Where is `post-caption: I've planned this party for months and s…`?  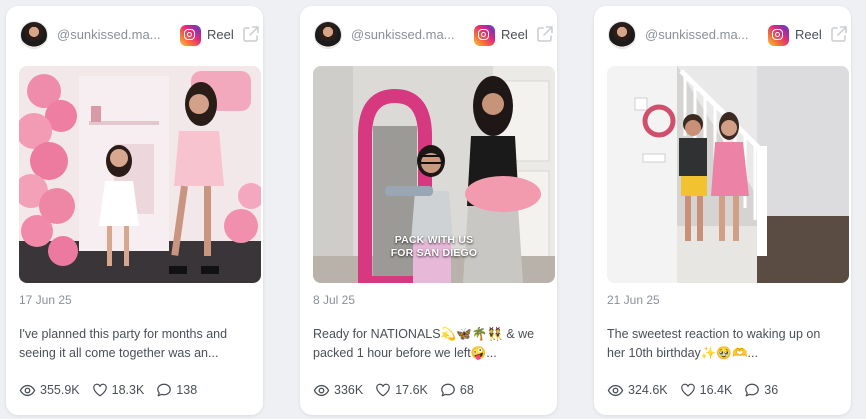 post-caption: I've planned this party for months and s… is located at coordinates (135, 344).